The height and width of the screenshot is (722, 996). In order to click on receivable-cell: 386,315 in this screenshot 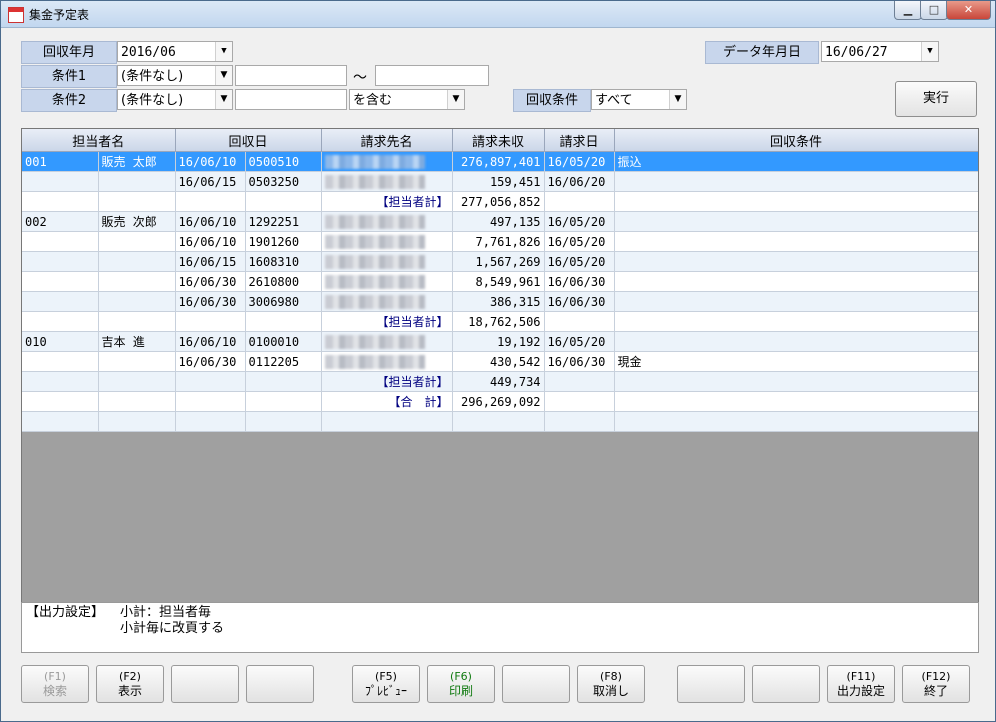, I will do `click(498, 301)`.